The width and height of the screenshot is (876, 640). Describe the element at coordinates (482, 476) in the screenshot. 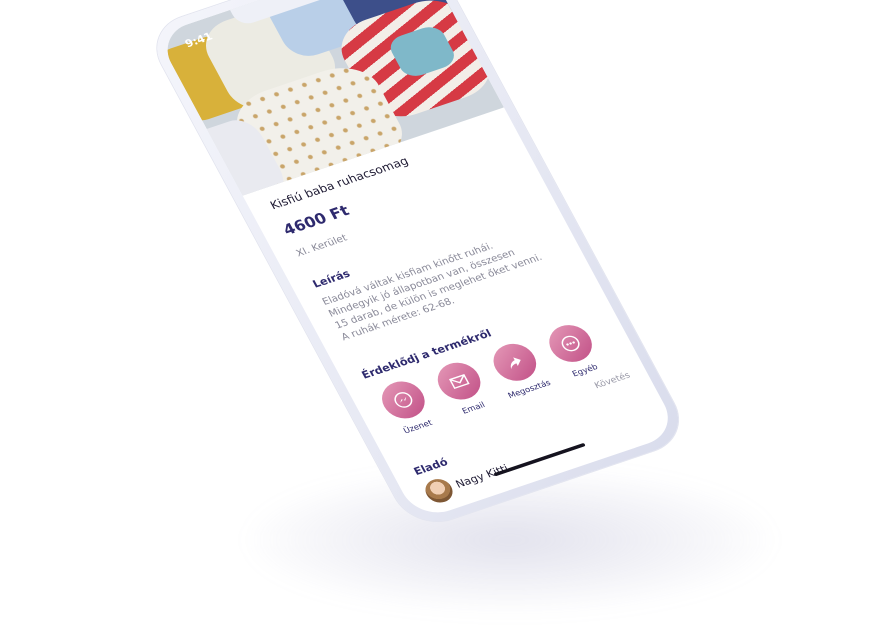

I see `seller-name: Nagy Kitti` at that location.